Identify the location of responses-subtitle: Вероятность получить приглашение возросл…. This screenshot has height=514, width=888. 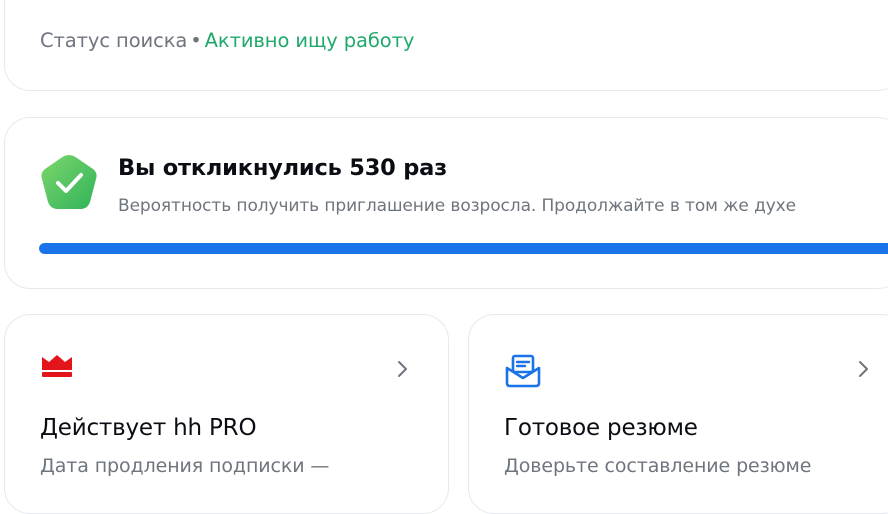
(457, 206).